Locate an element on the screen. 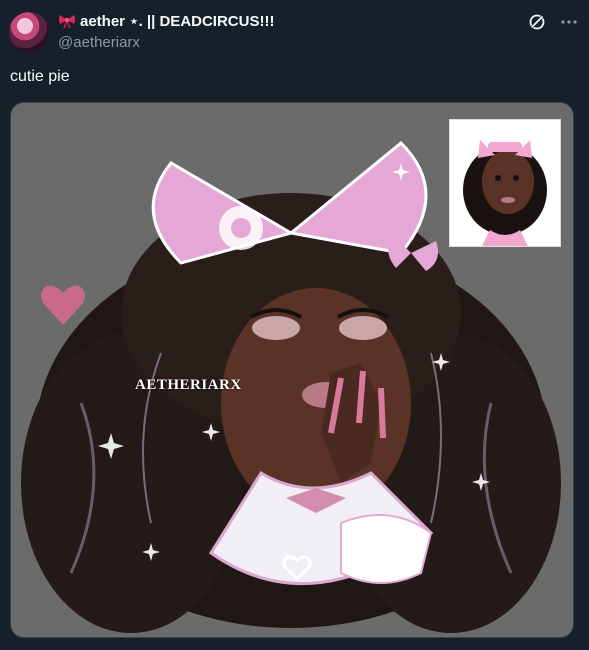 Image resolution: width=589 pixels, height=650 pixels. author-display-name: aether ⋆. || DEADCIRCUS!!! is located at coordinates (177, 21).